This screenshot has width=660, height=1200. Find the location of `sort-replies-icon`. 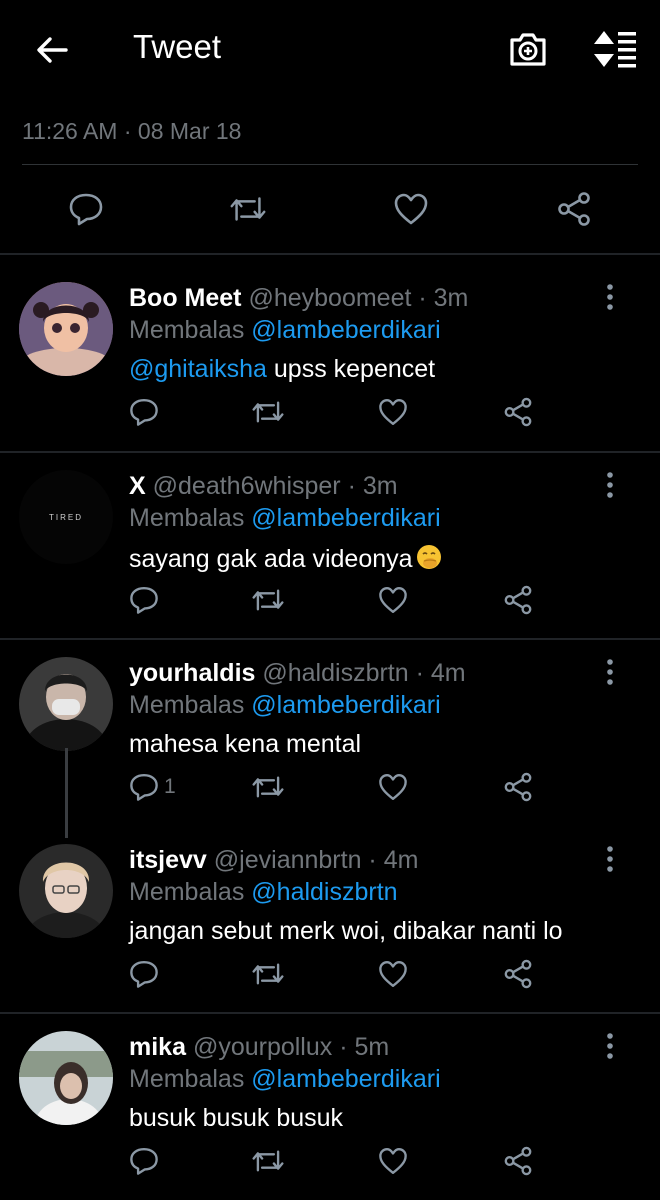

sort-replies-icon is located at coordinates (615, 49).